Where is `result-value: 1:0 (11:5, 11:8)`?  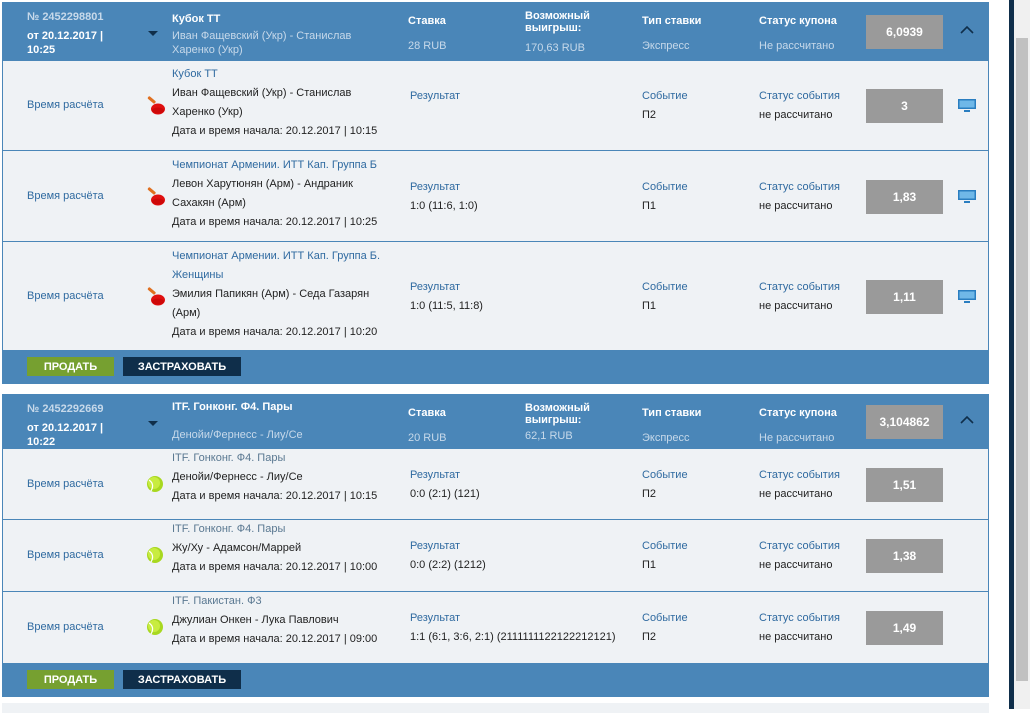
result-value: 1:0 (11:5, 11:8) is located at coordinates (446, 305).